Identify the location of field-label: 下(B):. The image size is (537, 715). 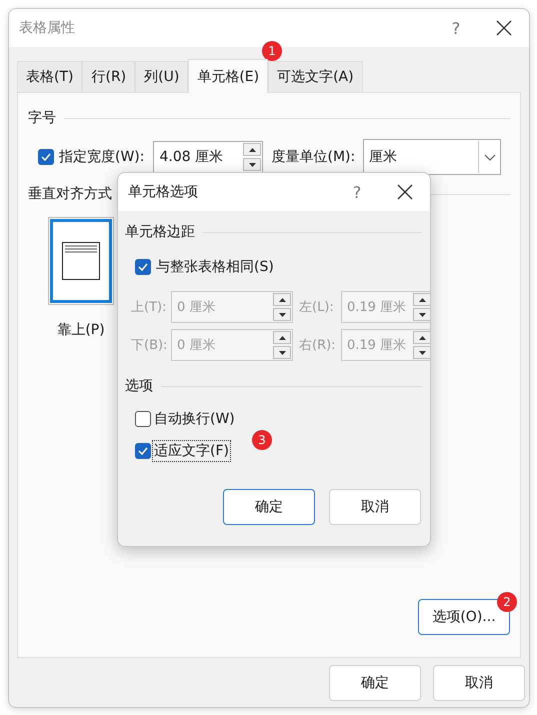
(149, 345).